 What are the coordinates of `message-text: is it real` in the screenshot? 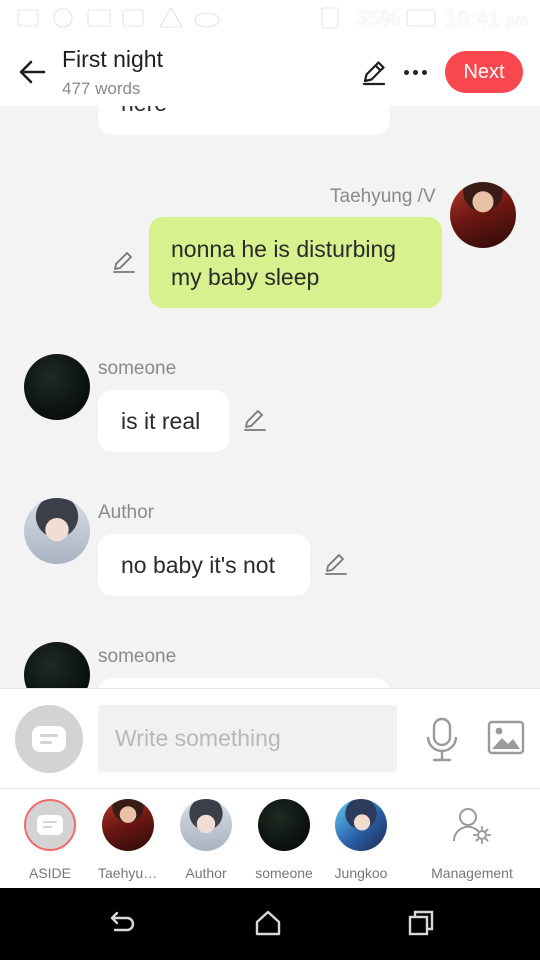 It's located at (161, 420).